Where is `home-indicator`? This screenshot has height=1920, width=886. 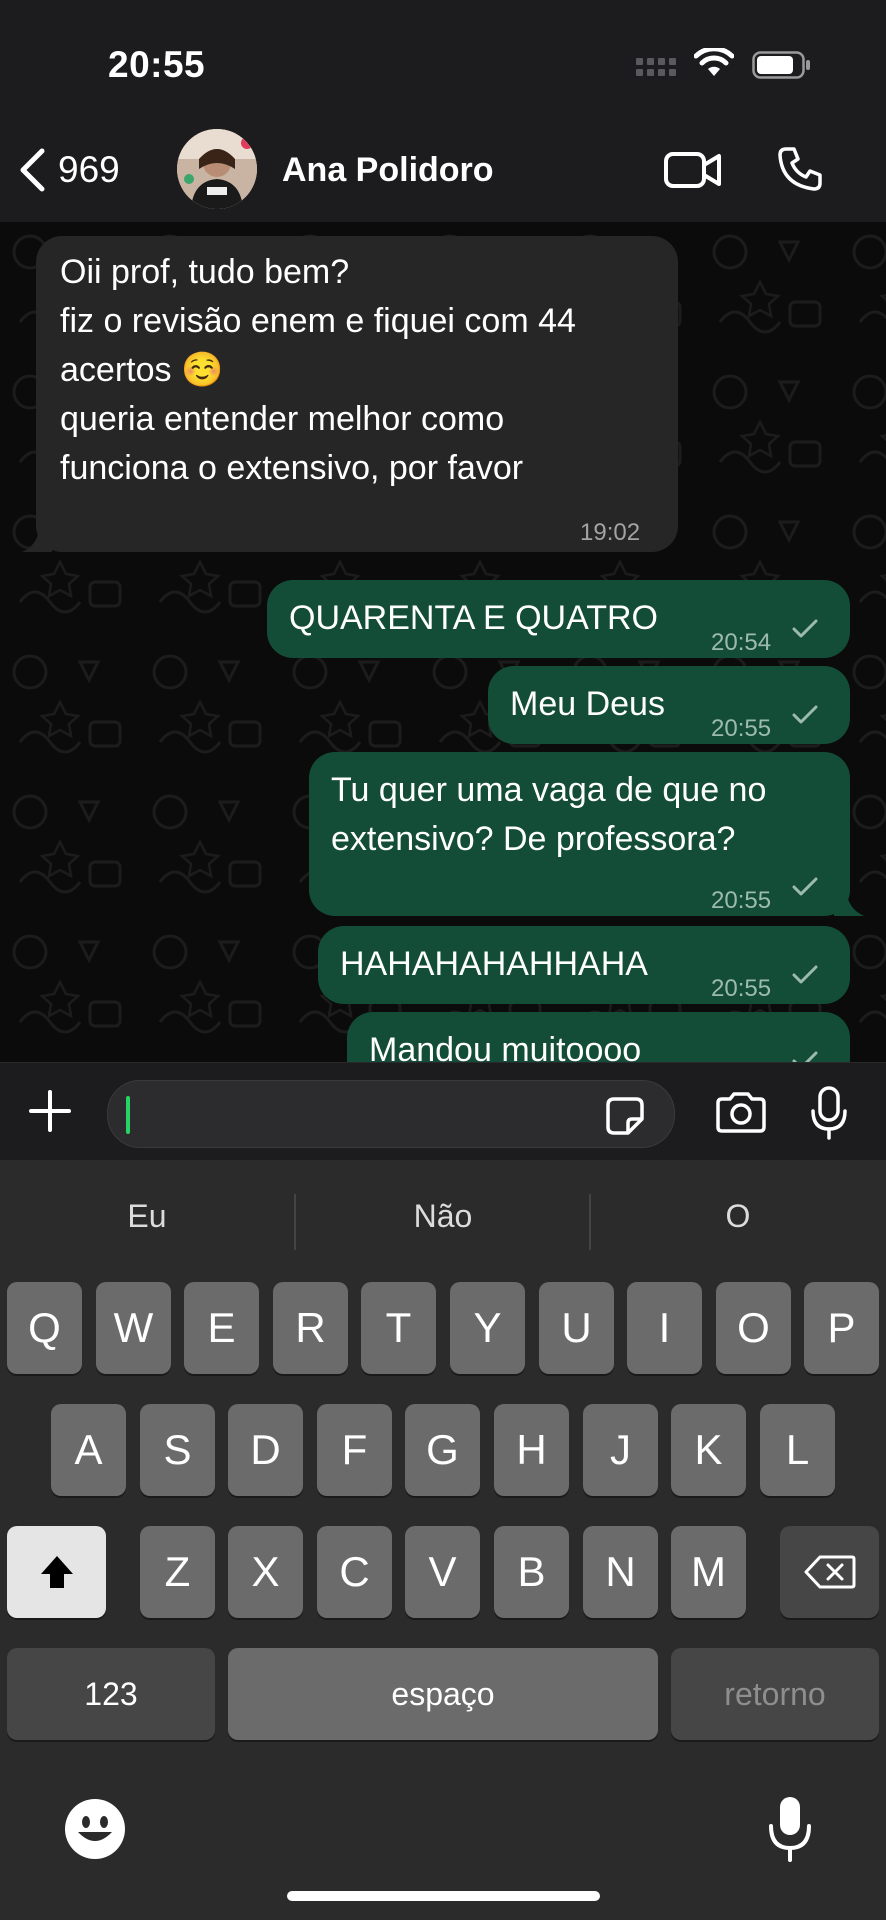 home-indicator is located at coordinates (443, 1896).